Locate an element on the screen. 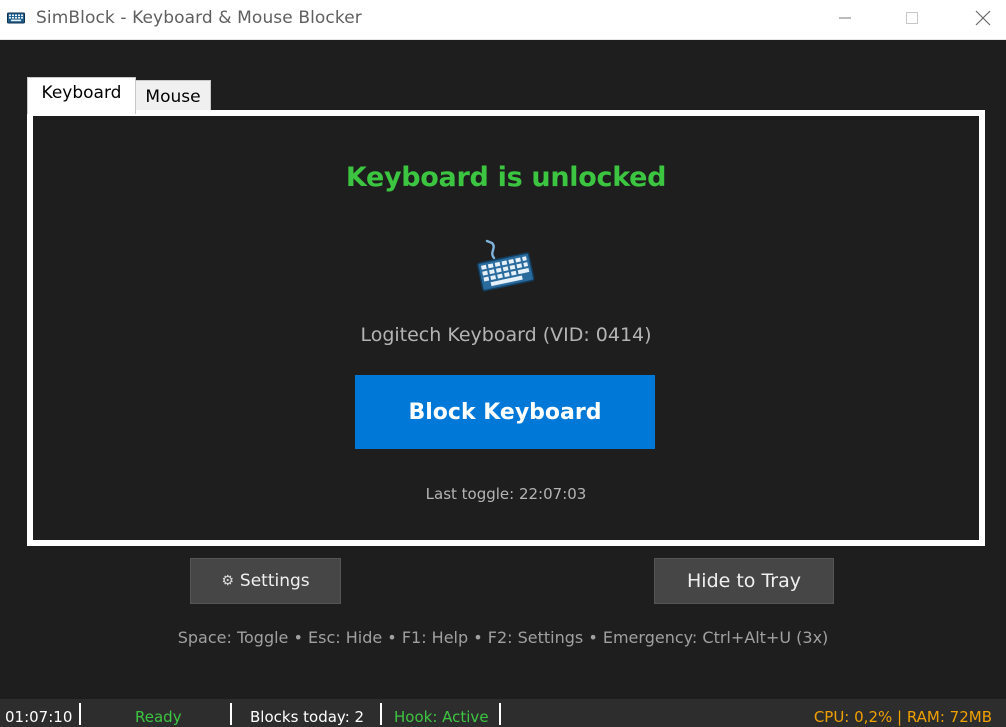 The width and height of the screenshot is (1006, 727). window-title: SimBlock - Keyboard & Mouse Blocker is located at coordinates (199, 18).